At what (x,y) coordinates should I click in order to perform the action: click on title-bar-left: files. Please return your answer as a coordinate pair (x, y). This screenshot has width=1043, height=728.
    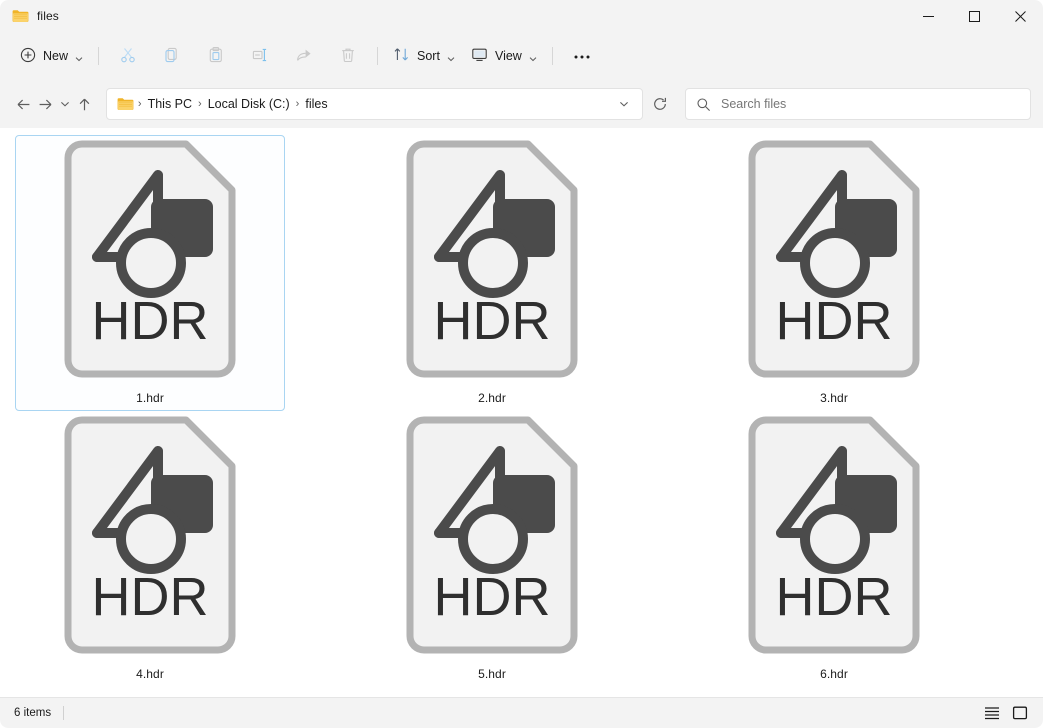
    Looking at the image, I should click on (29, 16).